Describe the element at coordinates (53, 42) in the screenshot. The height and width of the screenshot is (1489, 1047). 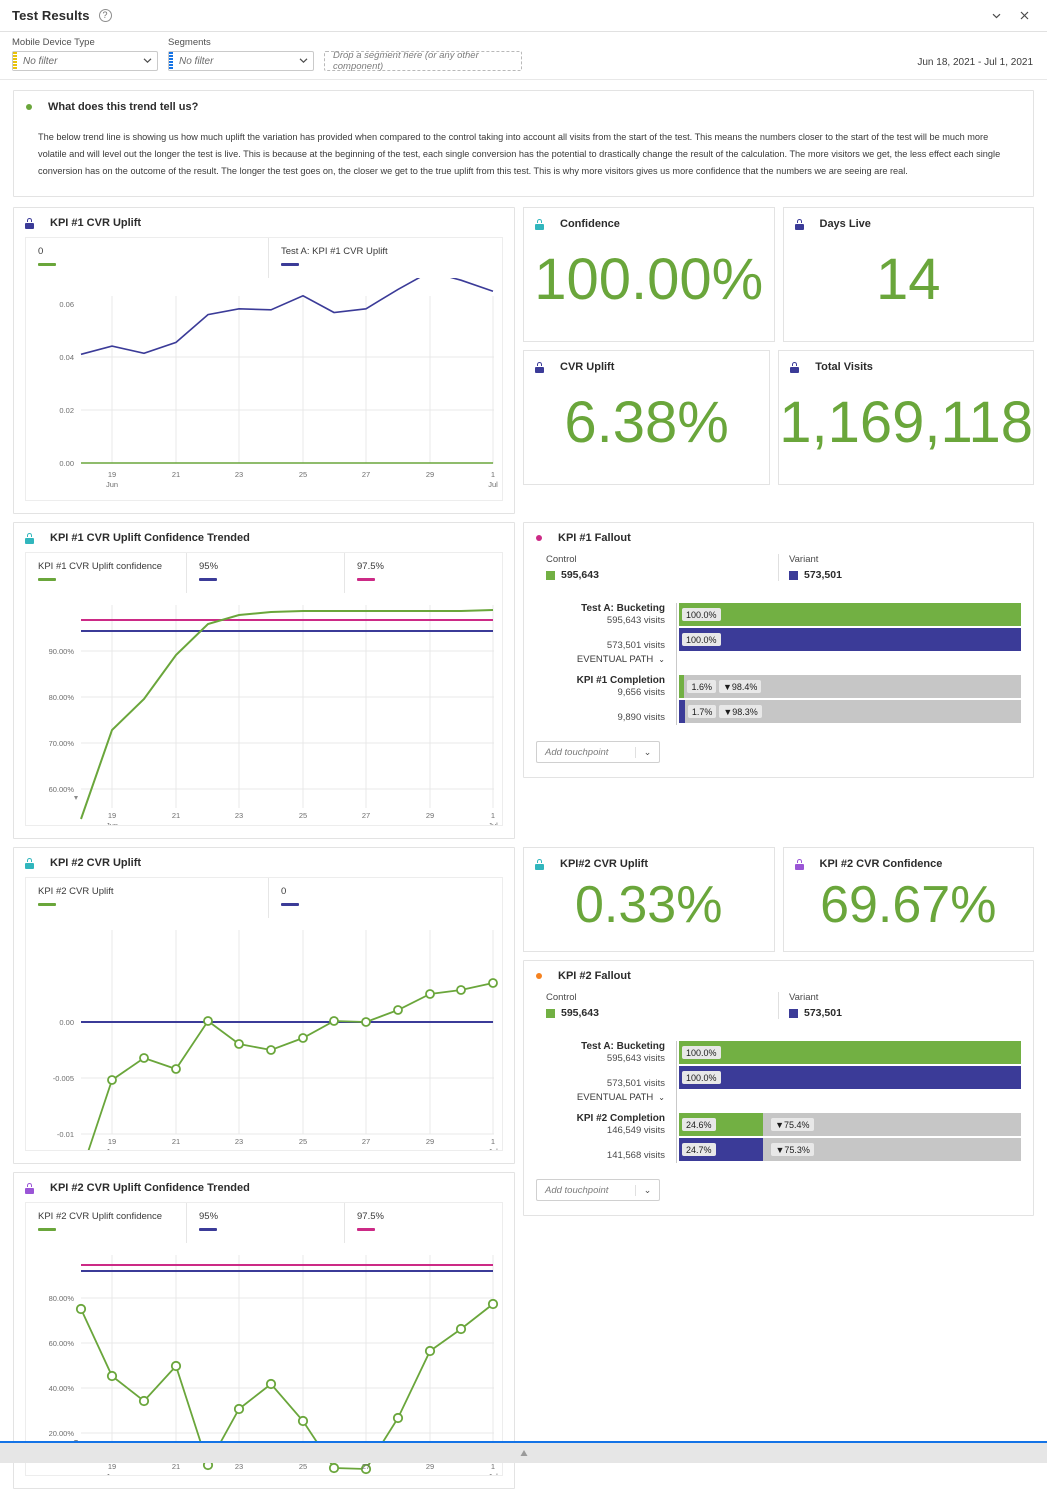
I see `device-filter-label: Mobile Device Type` at that location.